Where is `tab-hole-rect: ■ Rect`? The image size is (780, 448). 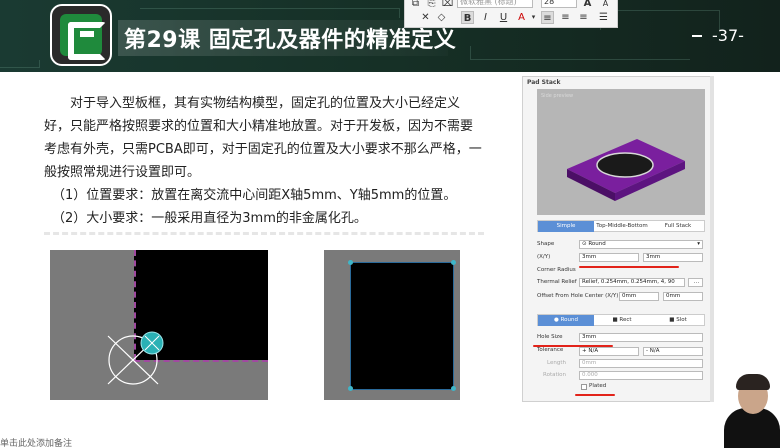
tab-hole-rect: ■ Rect is located at coordinates (622, 320).